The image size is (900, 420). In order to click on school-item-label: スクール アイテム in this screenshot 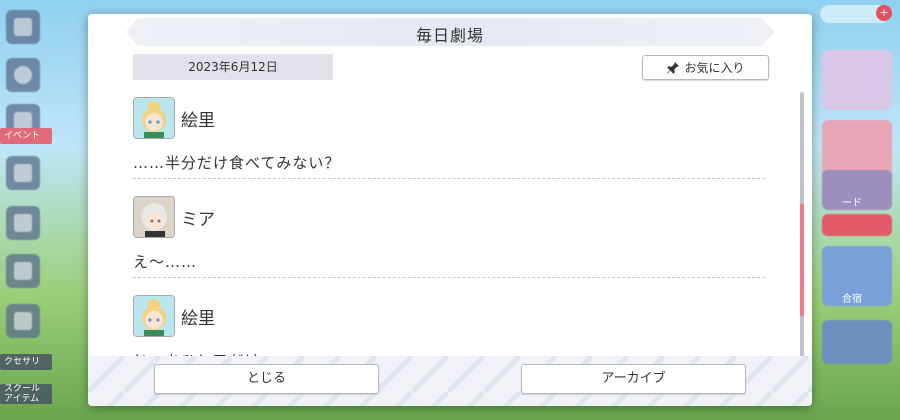, I will do `click(26, 394)`.